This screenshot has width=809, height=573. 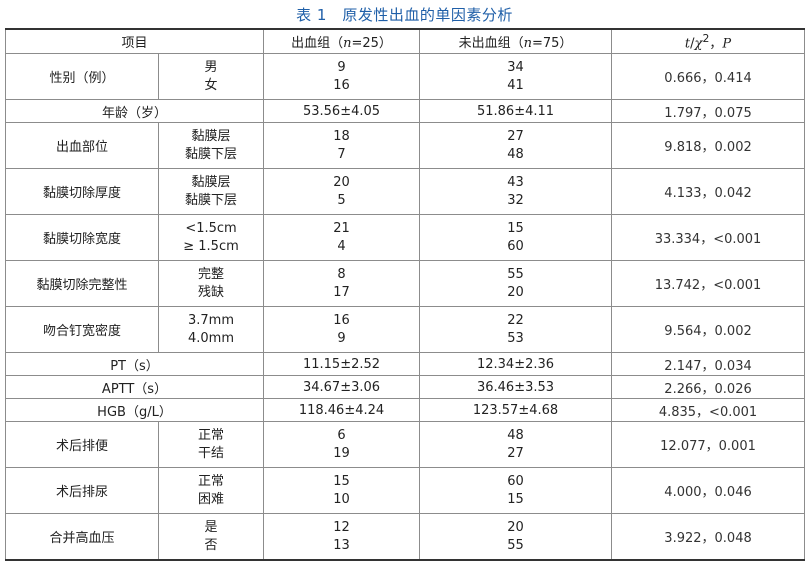 I want to click on row-label: 年龄（岁）, so click(x=134, y=111).